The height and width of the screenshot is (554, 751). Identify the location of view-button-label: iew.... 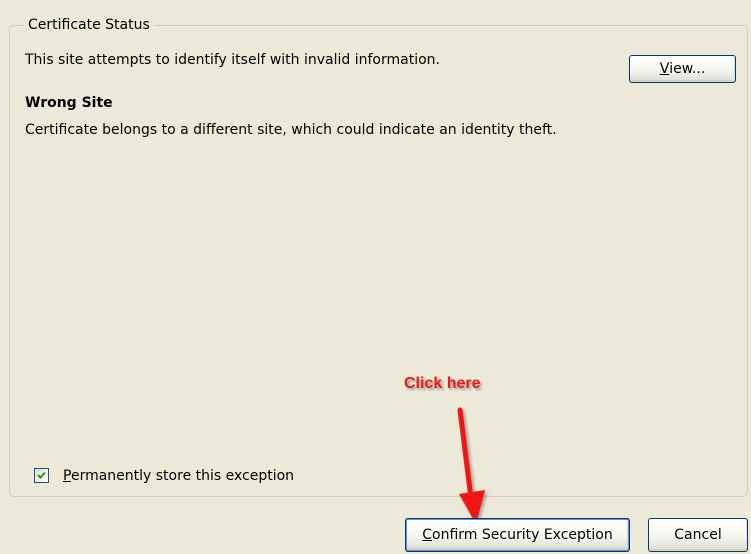
(687, 69).